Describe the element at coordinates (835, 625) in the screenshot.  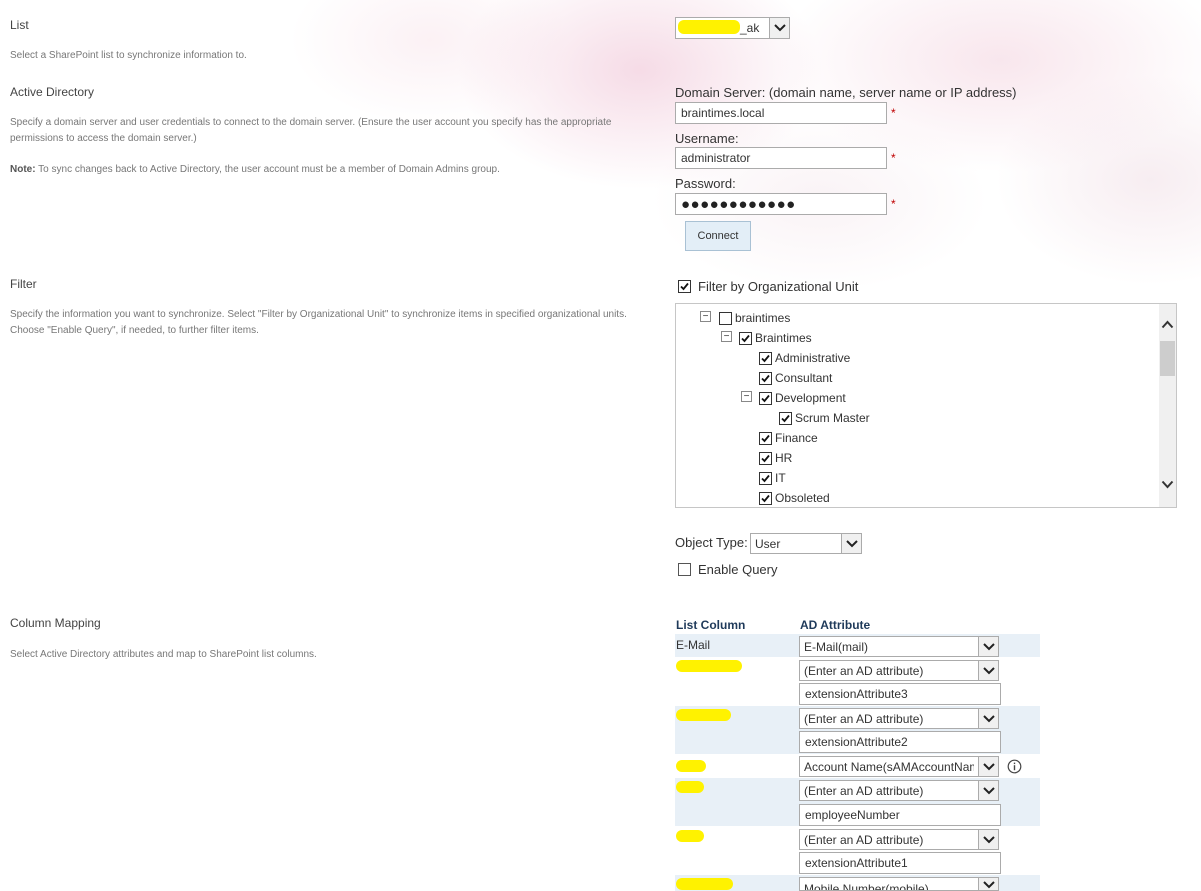
I see `ad-attribute-header: AD Attribute` at that location.